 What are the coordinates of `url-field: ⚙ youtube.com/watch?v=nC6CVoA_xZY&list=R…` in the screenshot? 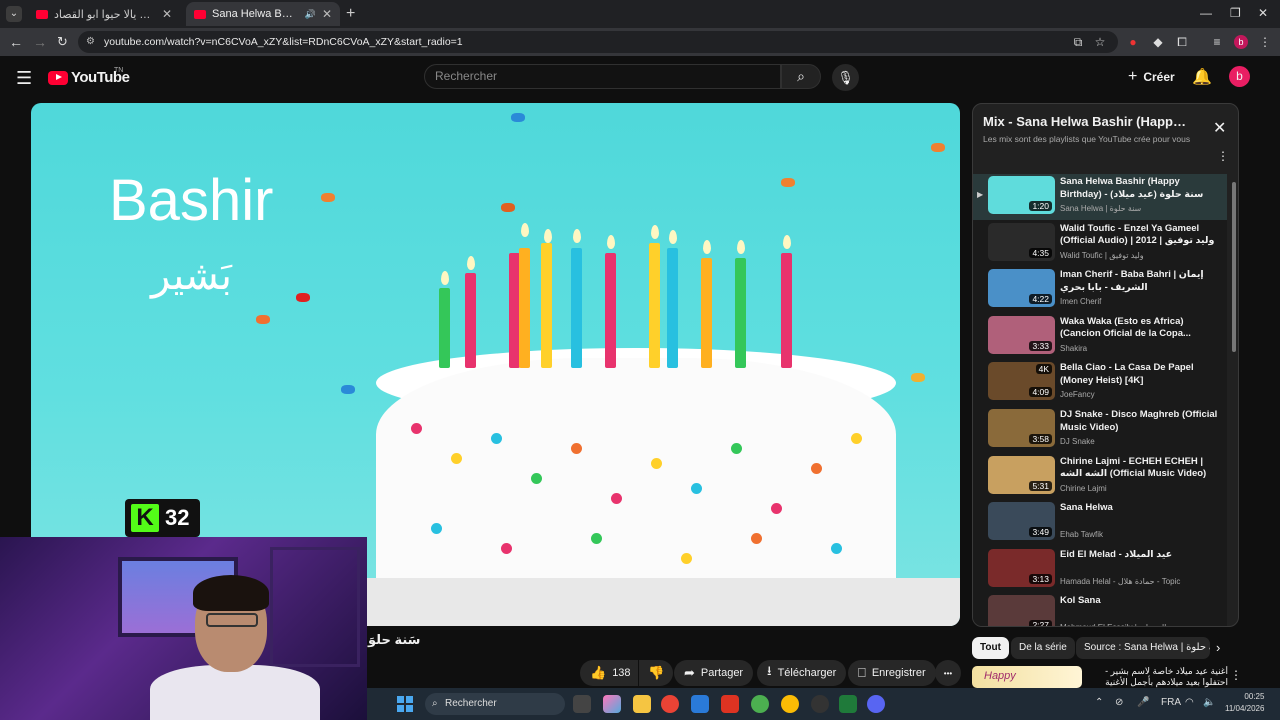 It's located at (598, 42).